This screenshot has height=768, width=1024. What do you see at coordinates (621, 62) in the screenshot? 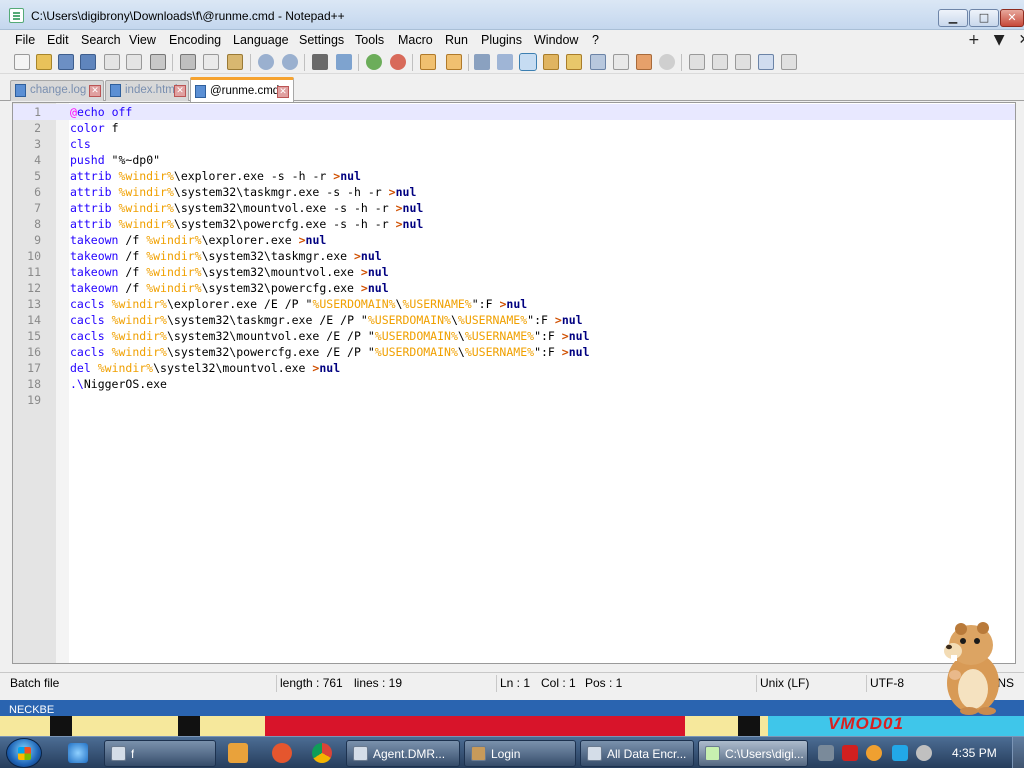
I see `folder-as-workspace-icon` at bounding box center [621, 62].